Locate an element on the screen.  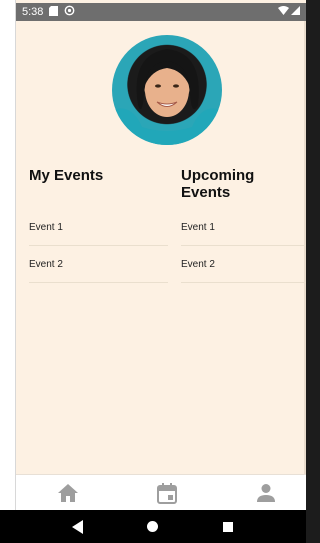
nav-calendar-button is located at coordinates (167, 493).